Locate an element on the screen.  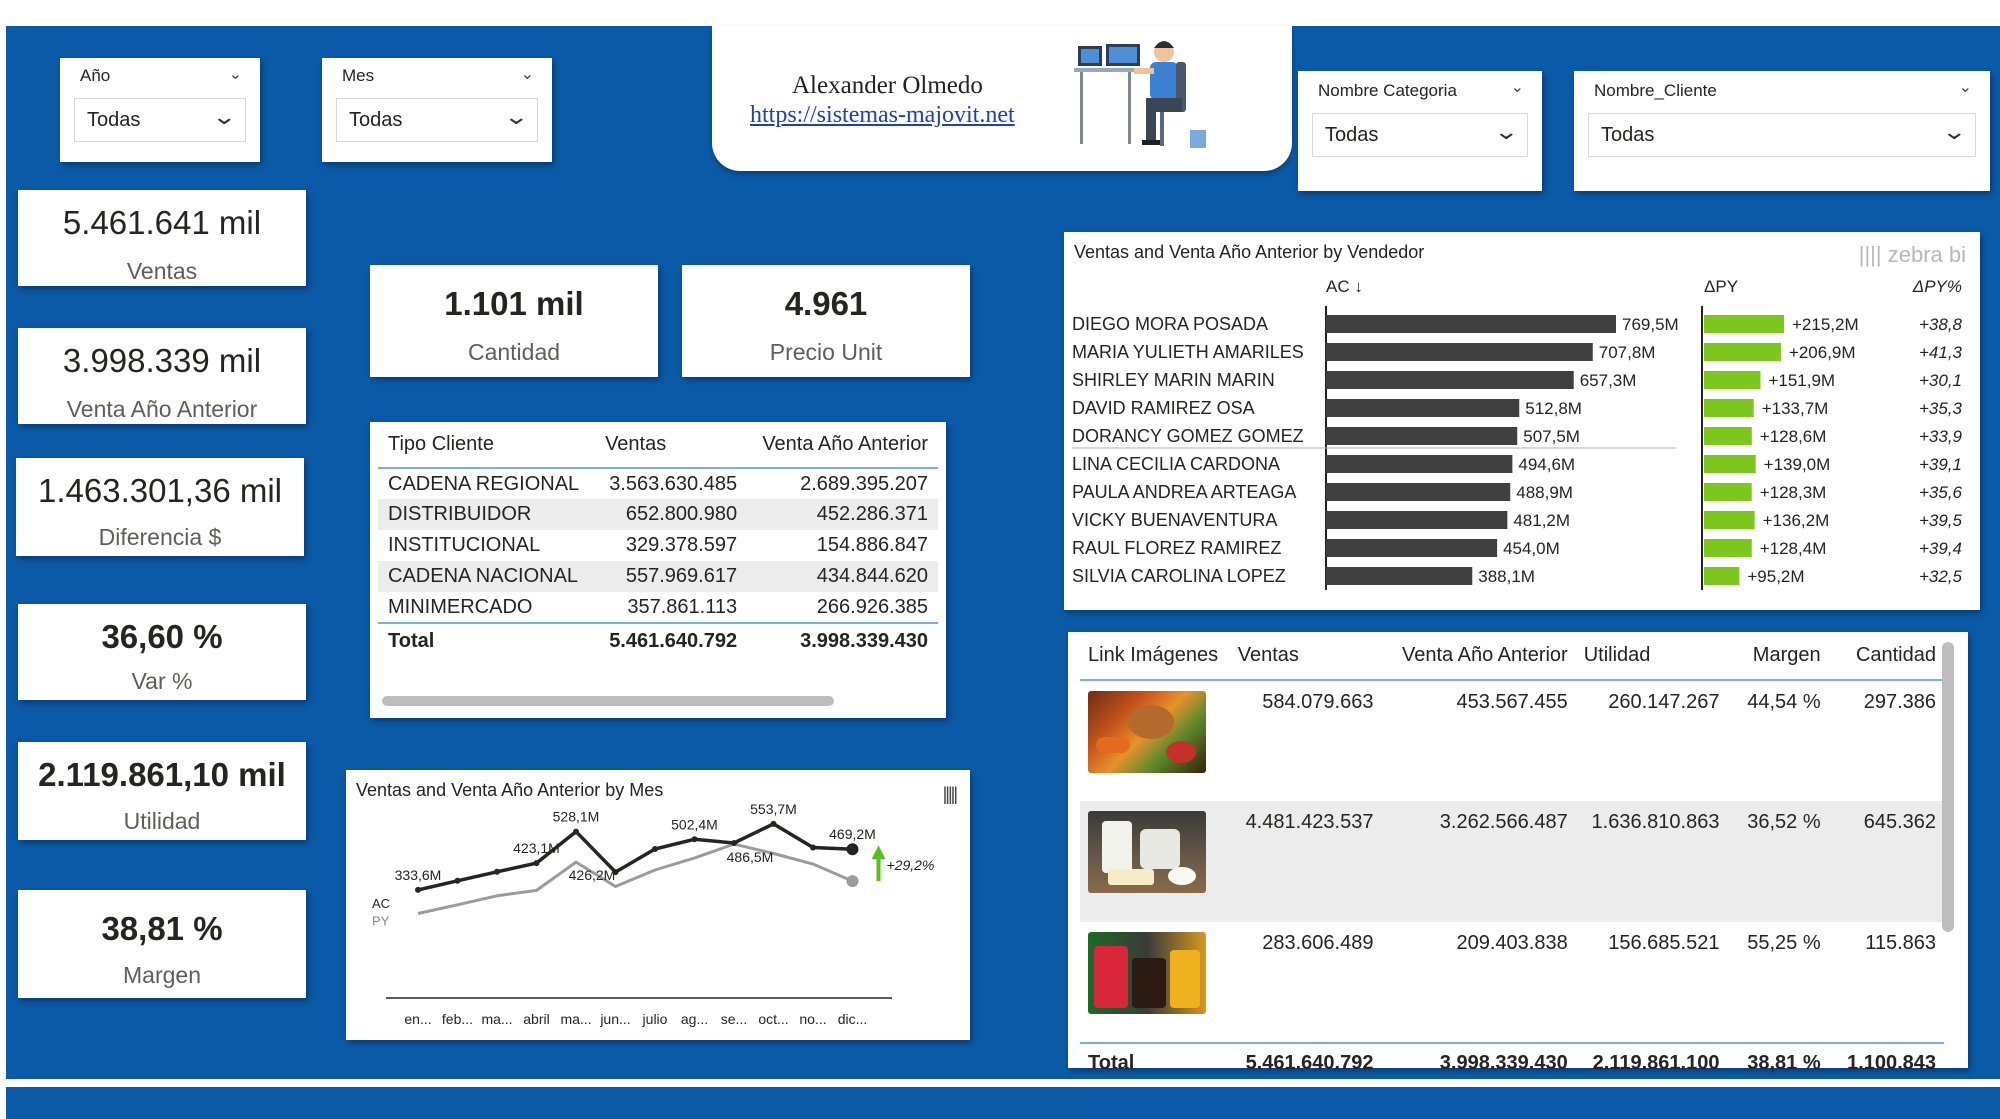
ac-header: AC ↓ is located at coordinates (1344, 286).